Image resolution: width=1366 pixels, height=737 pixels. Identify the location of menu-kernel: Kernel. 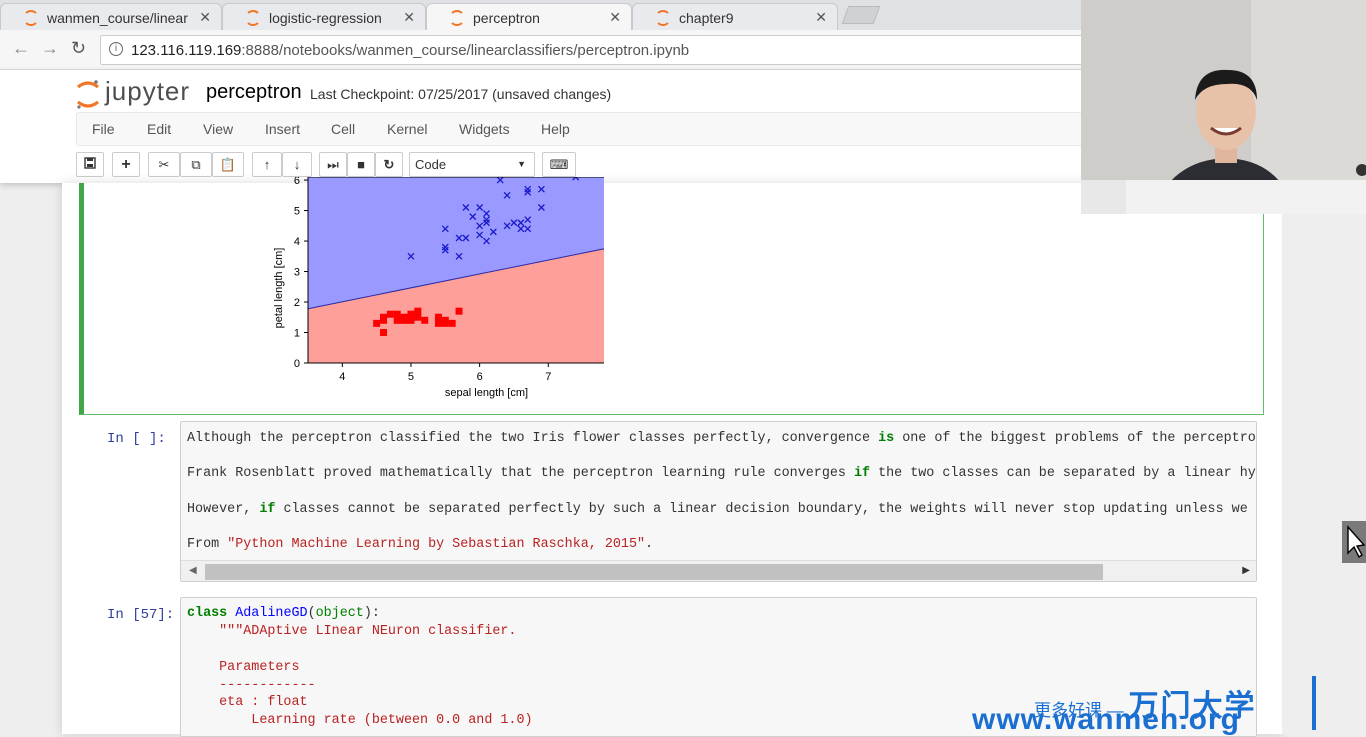
(407, 129).